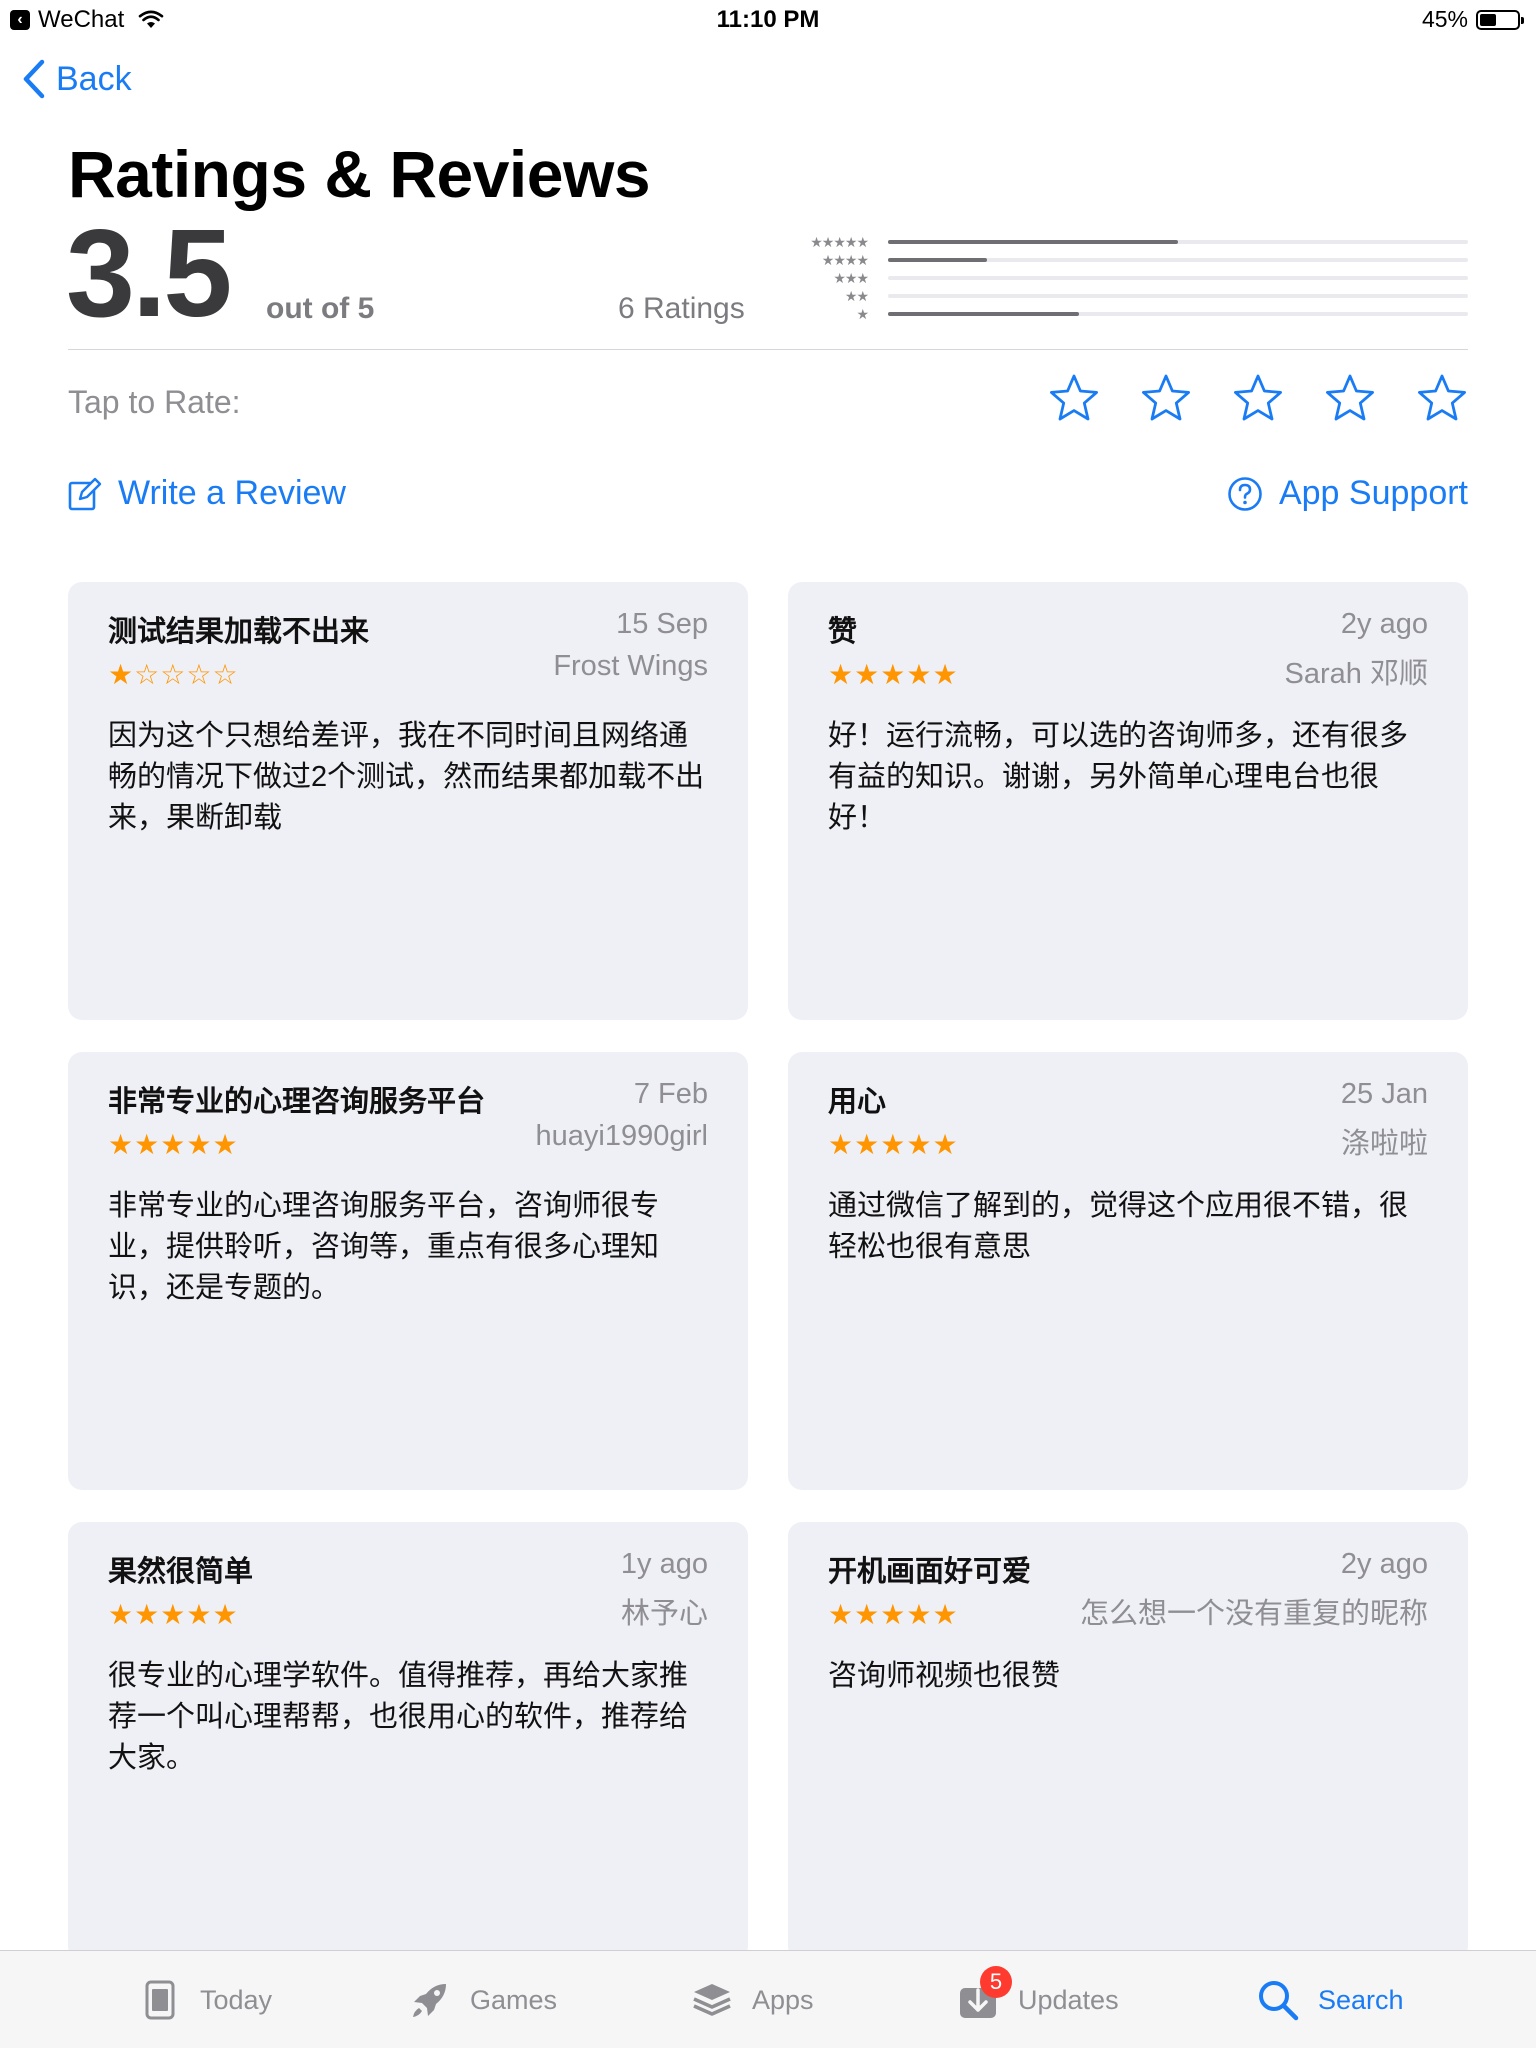  I want to click on review-date: 1y ago, so click(664, 1564).